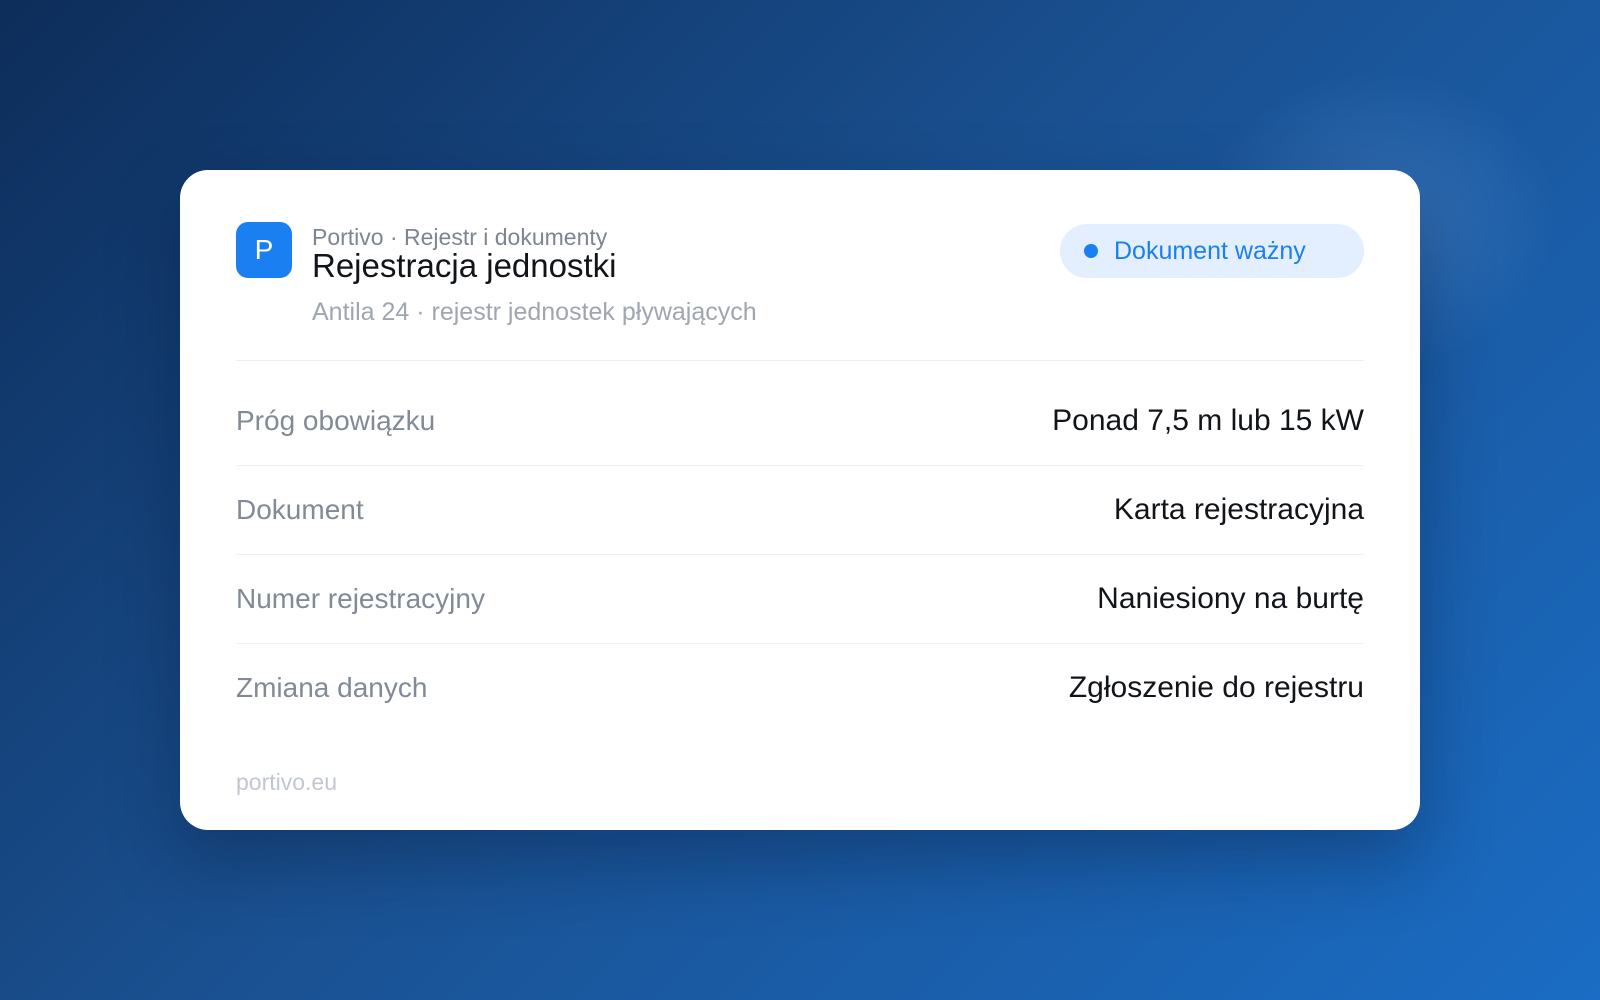  I want to click on detail-value: Zgłoszenie do rejestru, so click(1216, 687).